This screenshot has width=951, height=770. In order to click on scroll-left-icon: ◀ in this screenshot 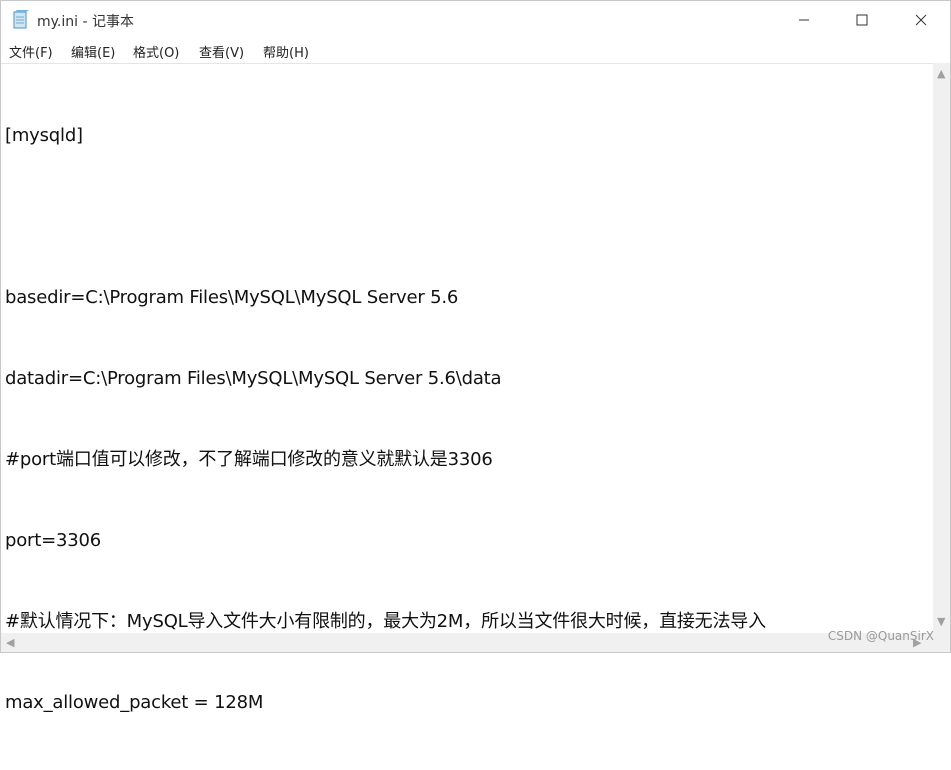, I will do `click(10, 642)`.